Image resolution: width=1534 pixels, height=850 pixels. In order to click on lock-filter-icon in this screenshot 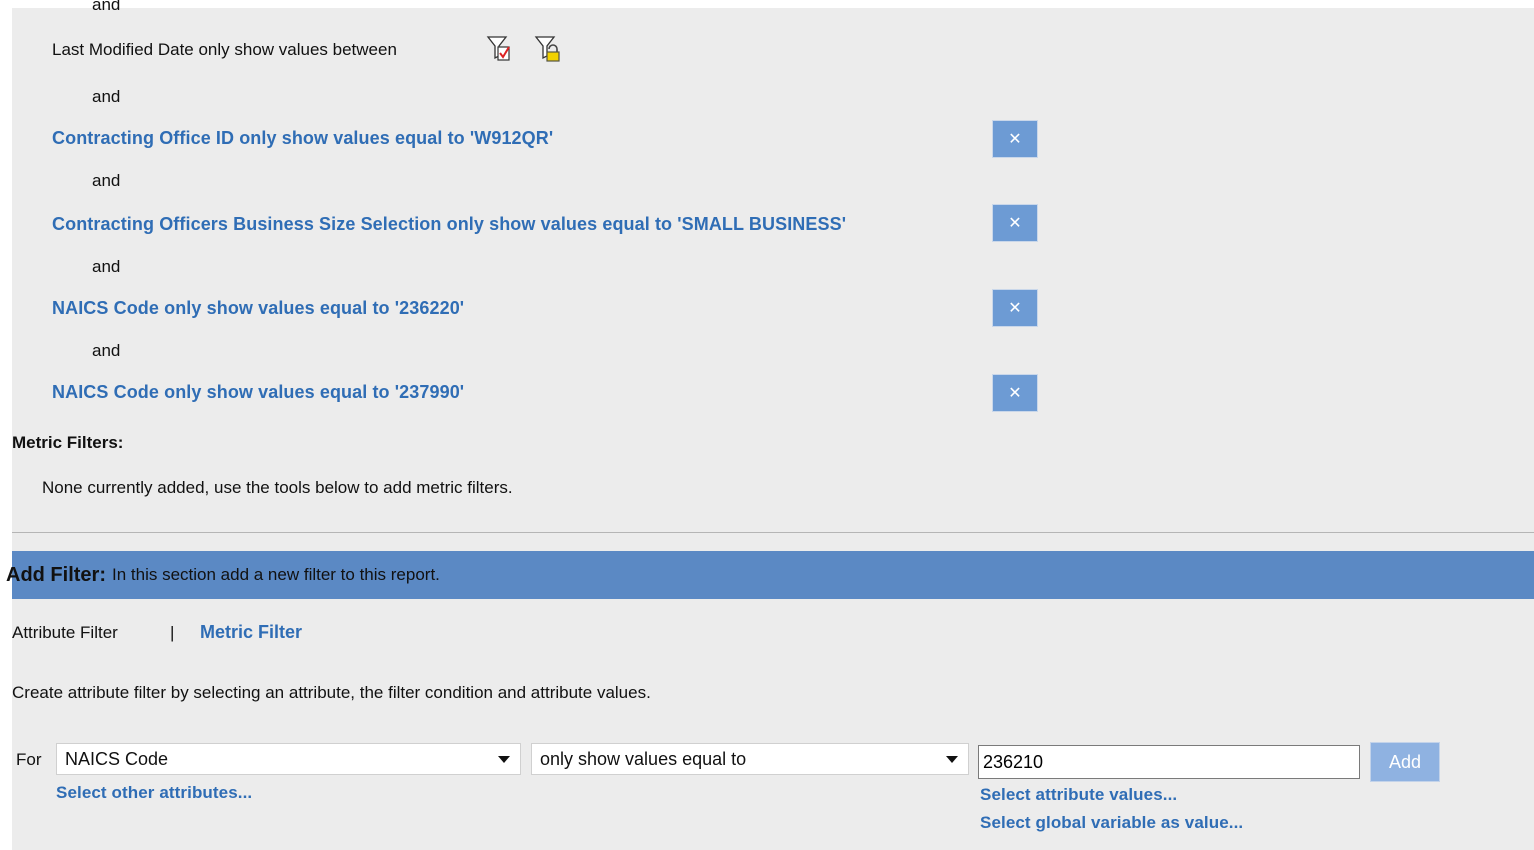, I will do `click(547, 49)`.